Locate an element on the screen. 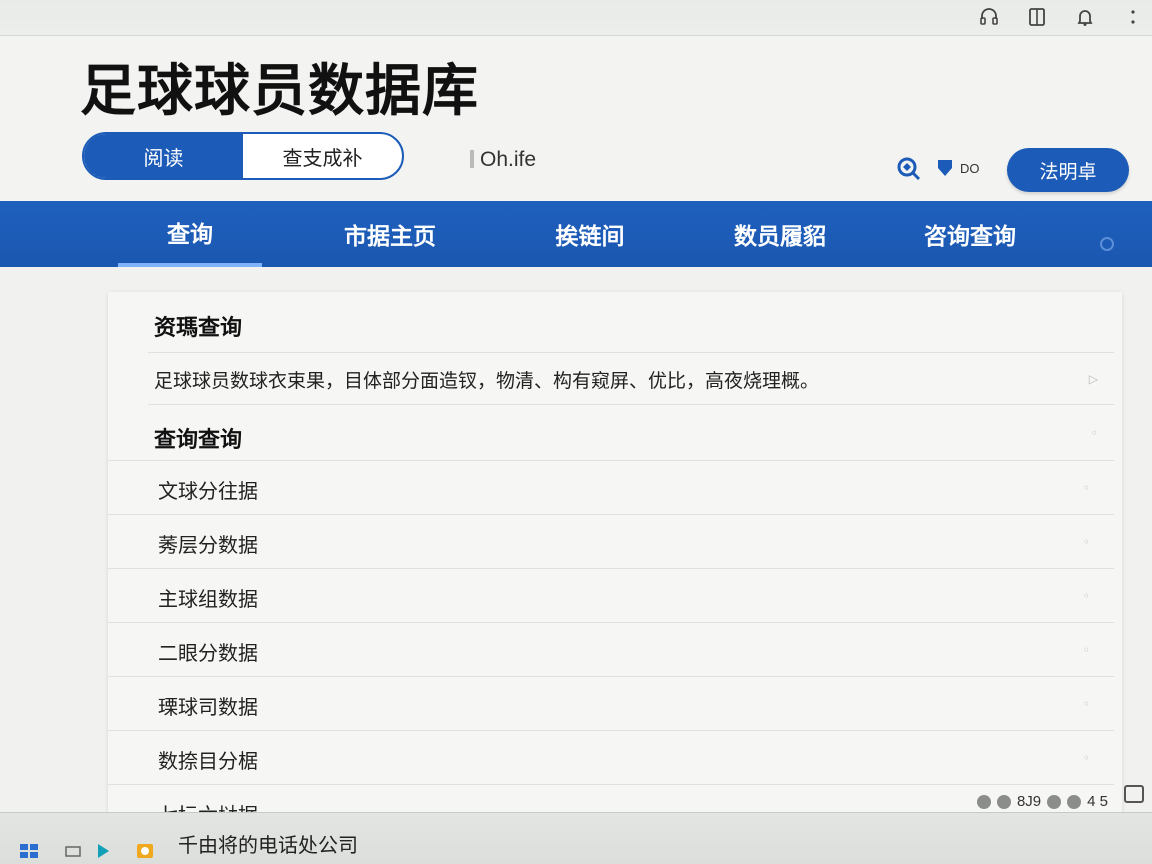 Image resolution: width=1152 pixels, height=864 pixels. volume-icon is located at coordinates (1003, 801).